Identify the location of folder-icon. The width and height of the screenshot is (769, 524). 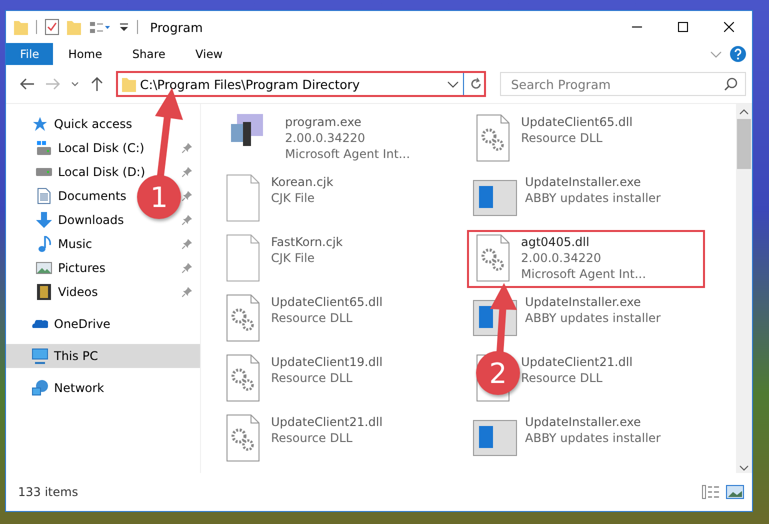
(129, 84).